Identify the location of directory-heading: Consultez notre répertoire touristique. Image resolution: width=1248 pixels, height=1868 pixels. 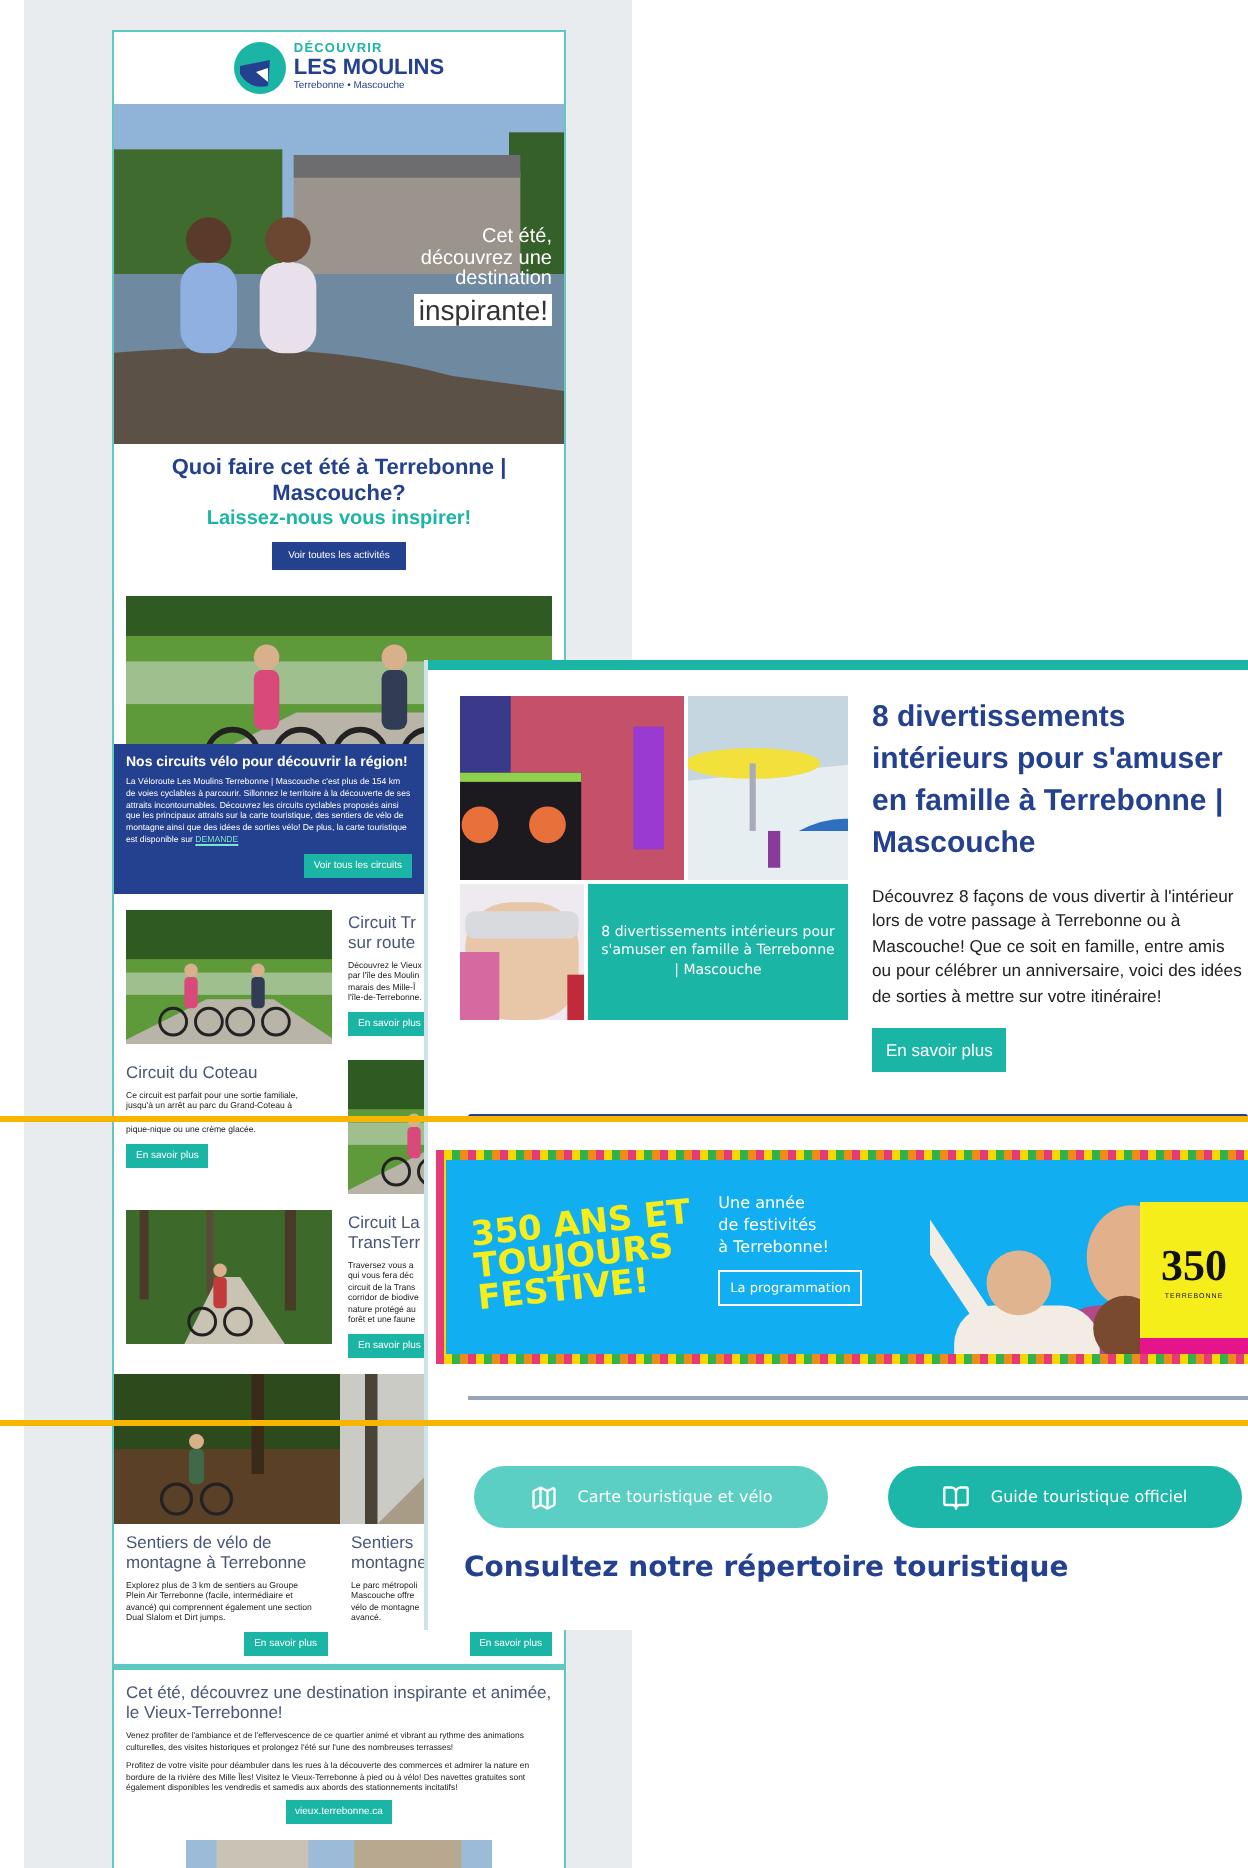
(767, 1568).